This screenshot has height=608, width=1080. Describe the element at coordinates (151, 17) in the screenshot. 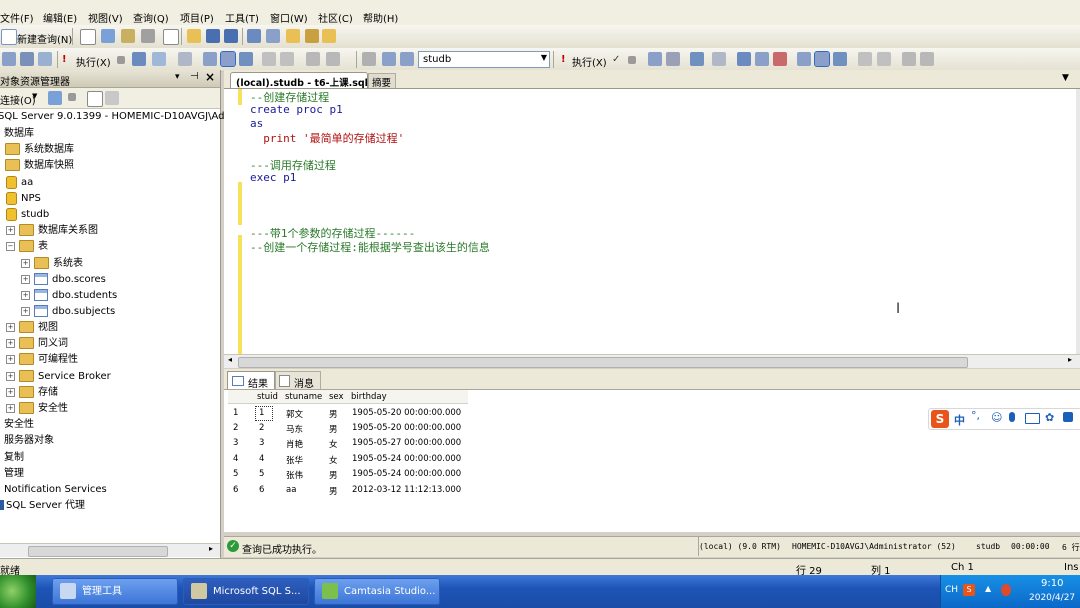

I see `menu-query: 查询(Q)` at that location.